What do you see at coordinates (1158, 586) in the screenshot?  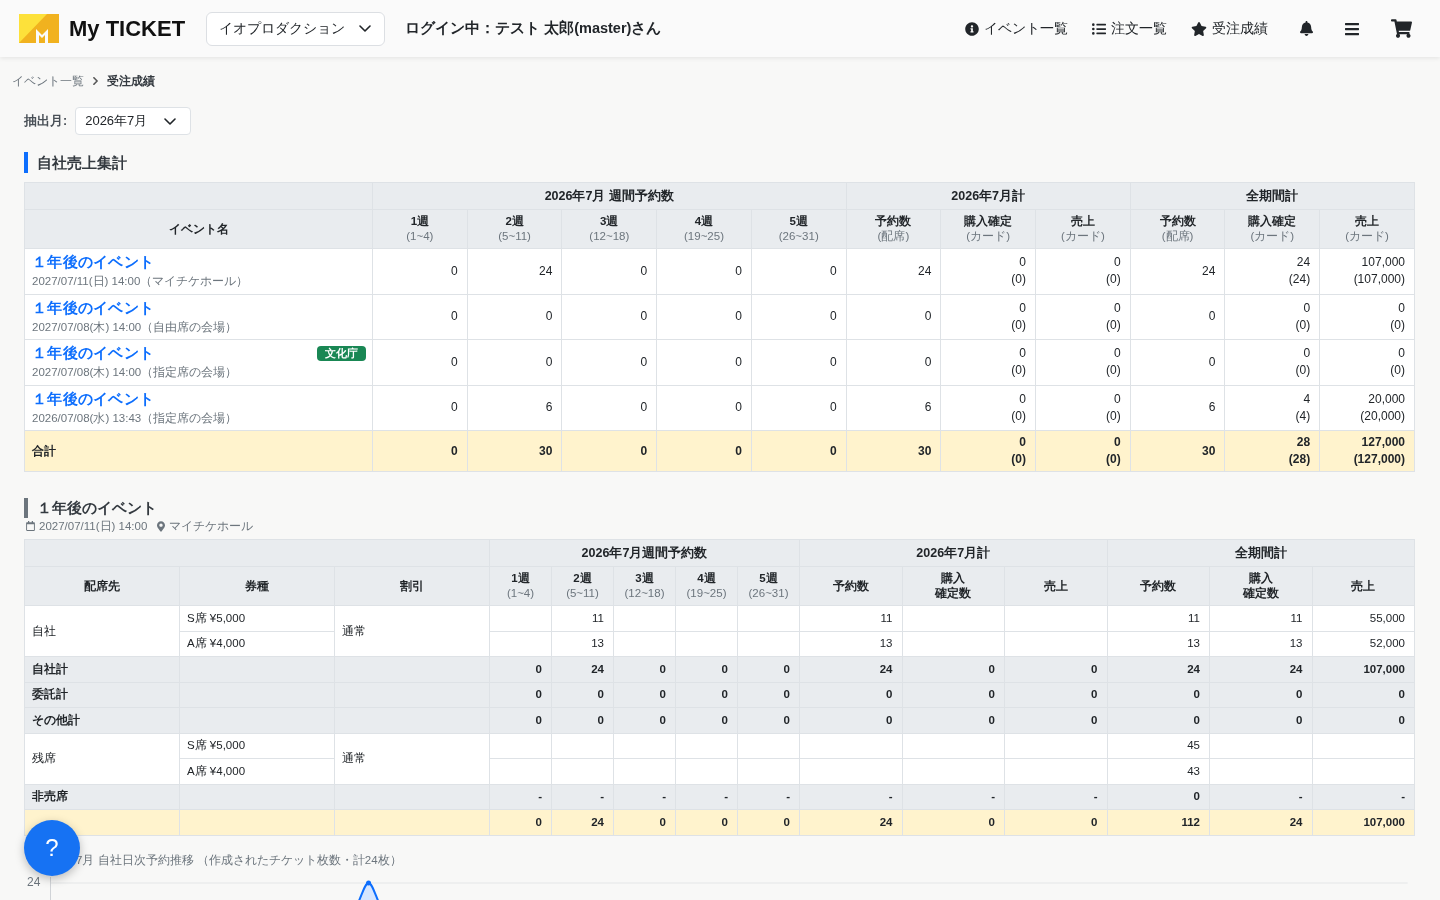 I see `column-header: 予約数` at bounding box center [1158, 586].